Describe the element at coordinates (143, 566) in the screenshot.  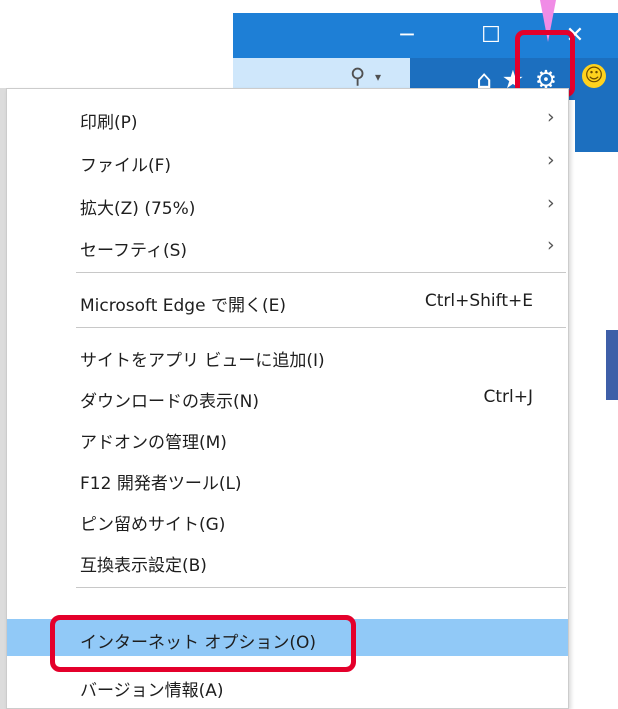
I see `menu-item-label: 互換表示設定(B)` at that location.